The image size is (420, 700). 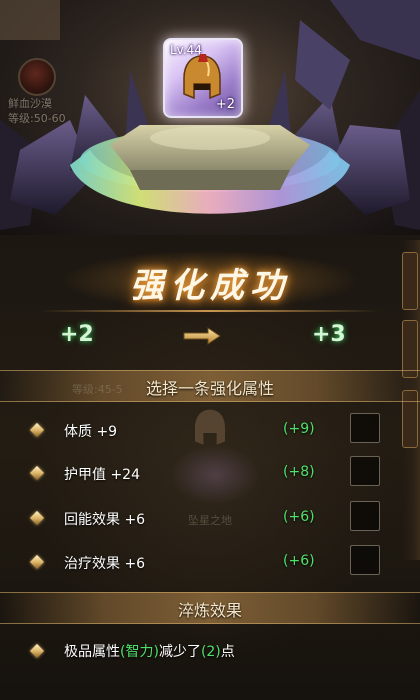 I want to click on refine-effect-text: 极品属性(智力)减少了(2)点, so click(x=149, y=651).